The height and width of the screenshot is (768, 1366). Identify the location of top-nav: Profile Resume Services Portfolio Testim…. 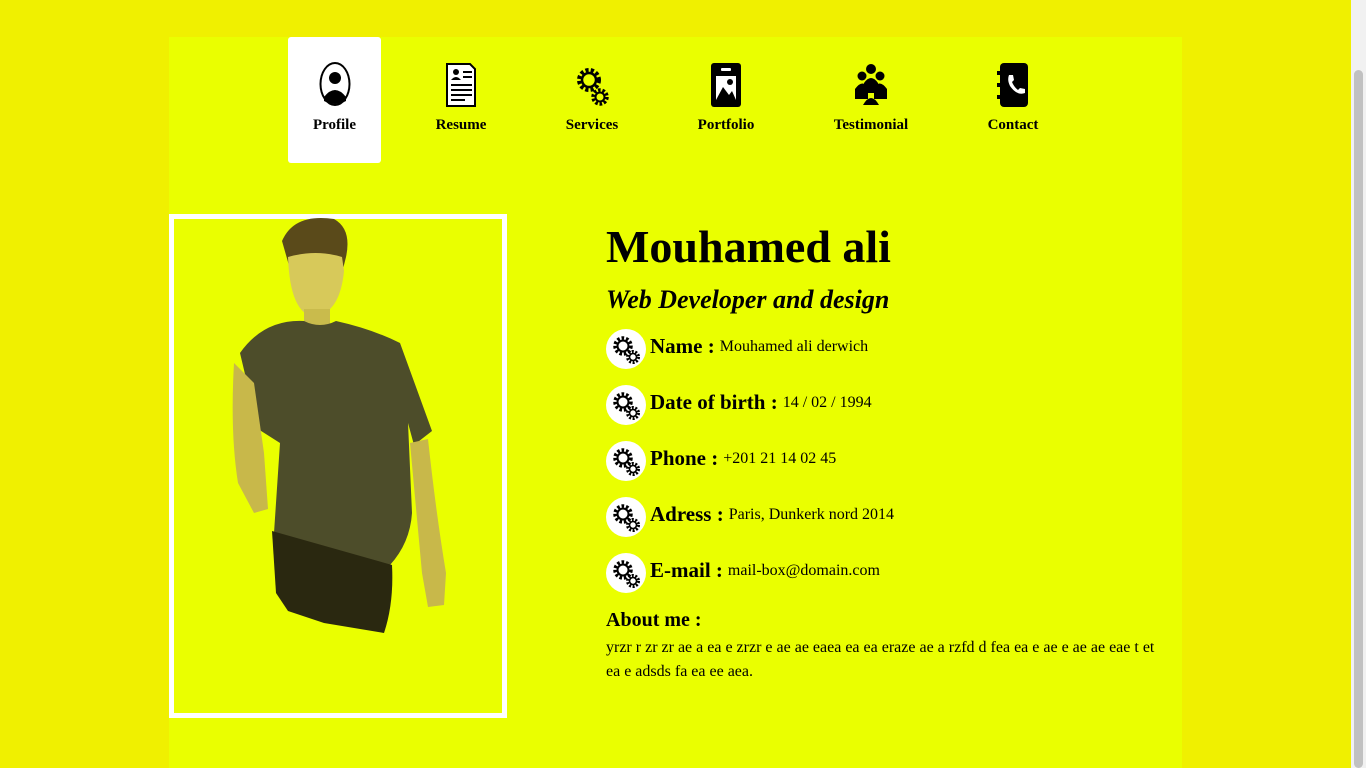
(690, 100).